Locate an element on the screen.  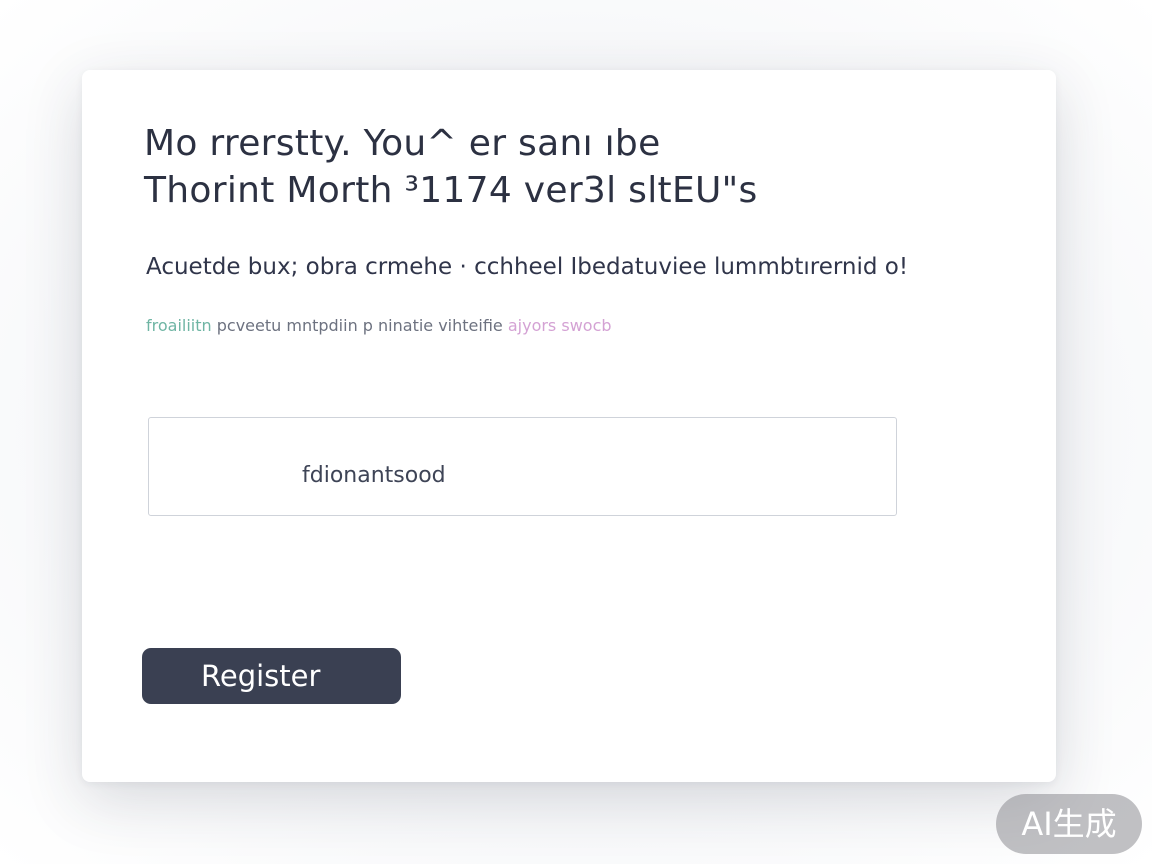
ai-generated-watermark: AI生成 is located at coordinates (1069, 824).